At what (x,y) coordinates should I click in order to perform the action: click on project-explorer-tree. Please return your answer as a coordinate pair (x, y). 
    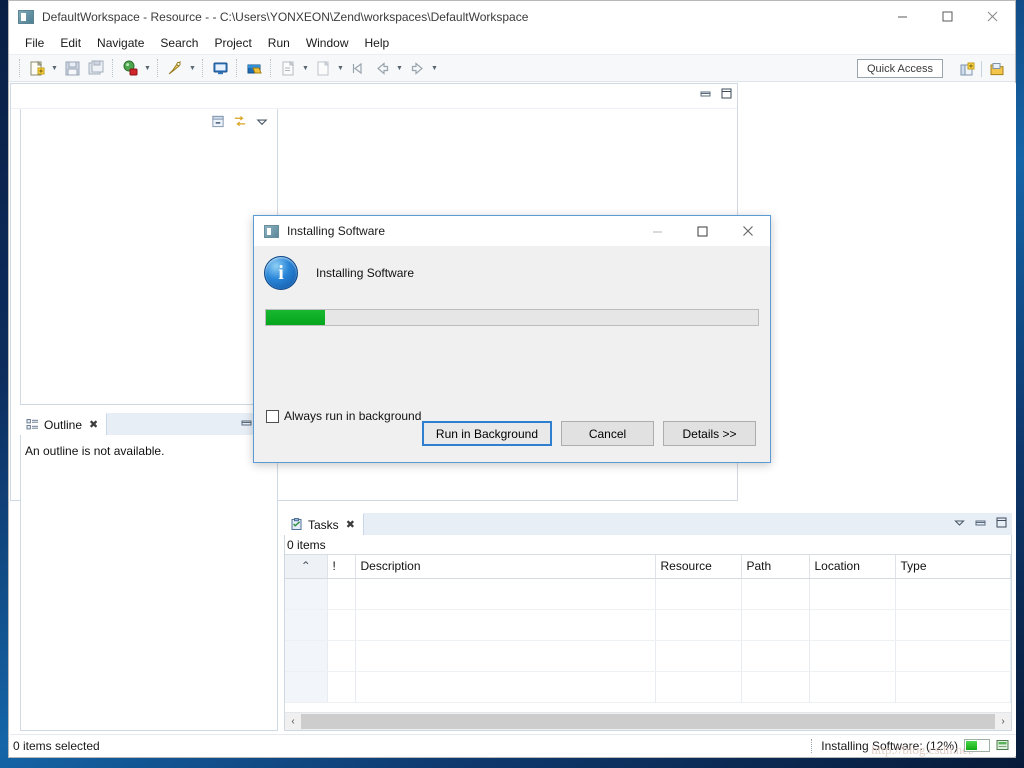
    Looking at the image, I should click on (149, 263).